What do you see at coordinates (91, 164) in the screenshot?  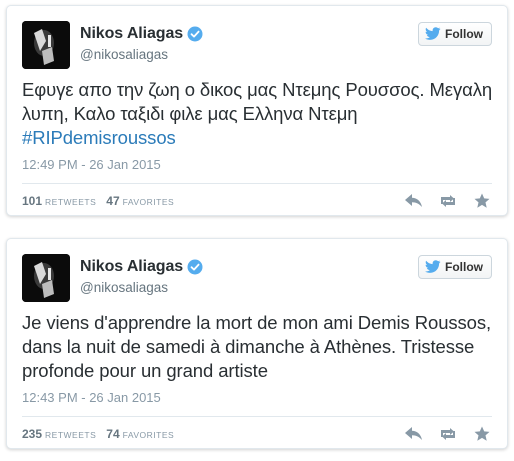 I see `timestamp-link: 12:49 PM - 26 Jan 2015` at bounding box center [91, 164].